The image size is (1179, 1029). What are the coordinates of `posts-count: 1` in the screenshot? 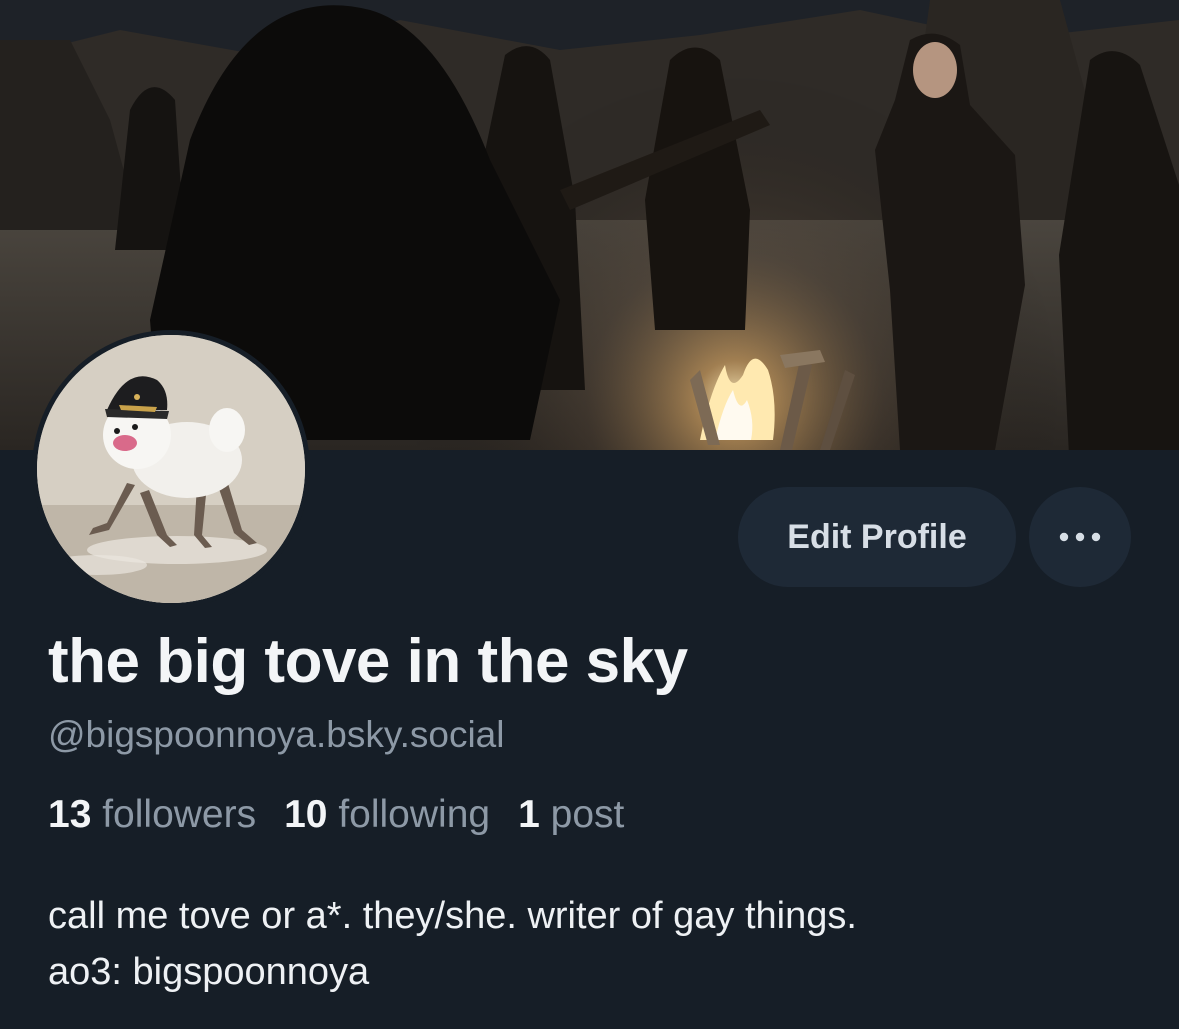 It's located at (534, 814).